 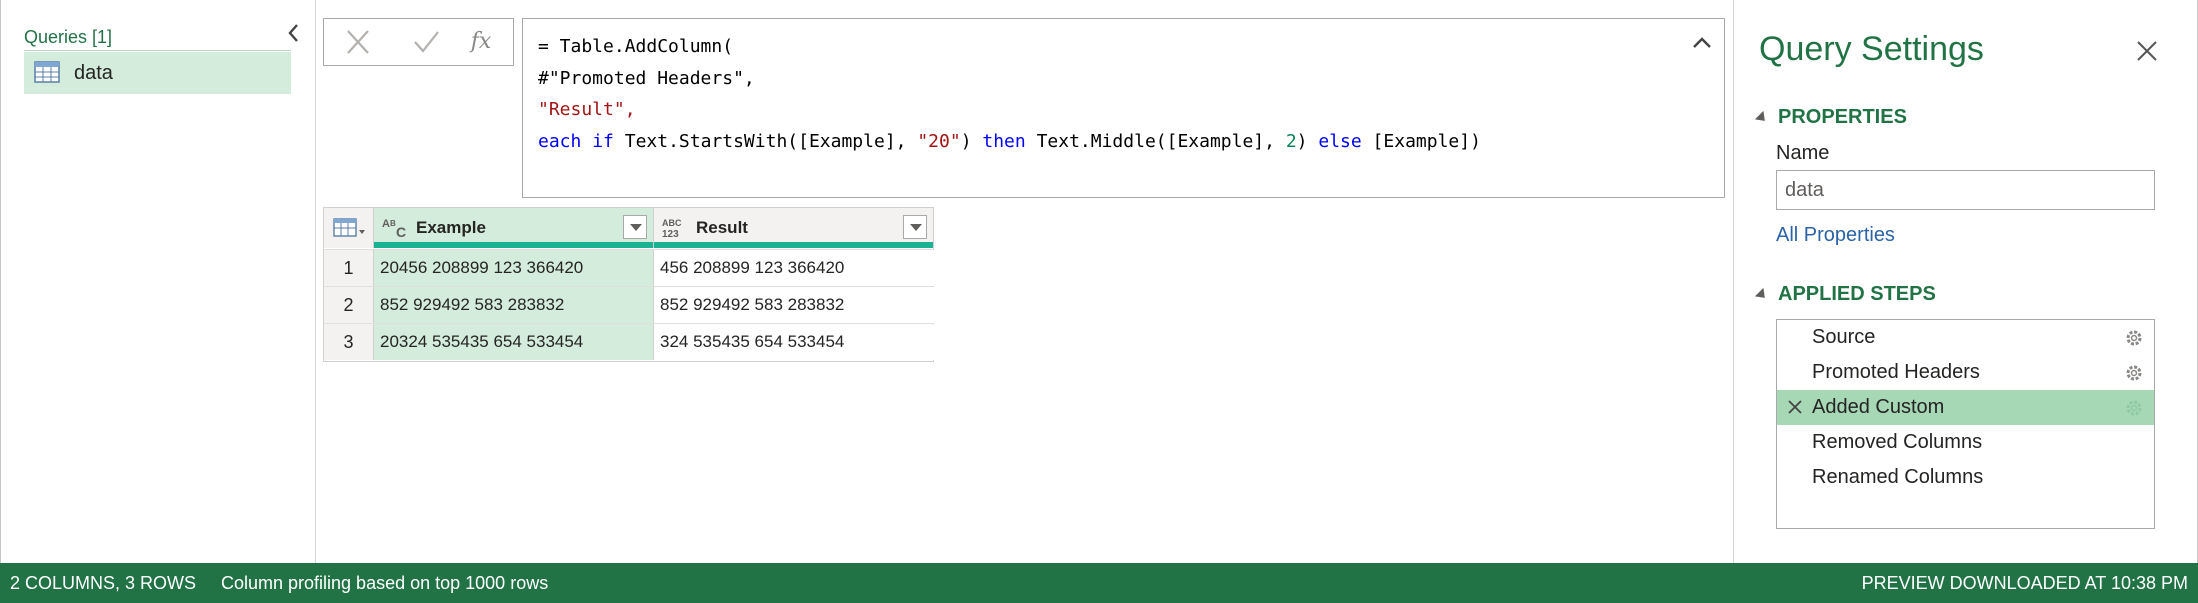 I want to click on cell-result: 456 208899 123 366420, so click(x=794, y=268).